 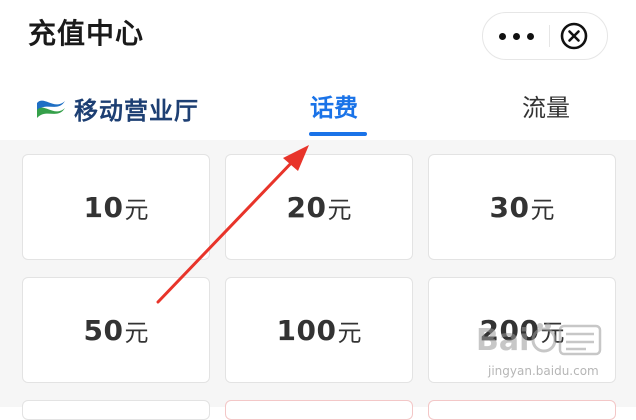 I want to click on capsule-divider, so click(x=549, y=36).